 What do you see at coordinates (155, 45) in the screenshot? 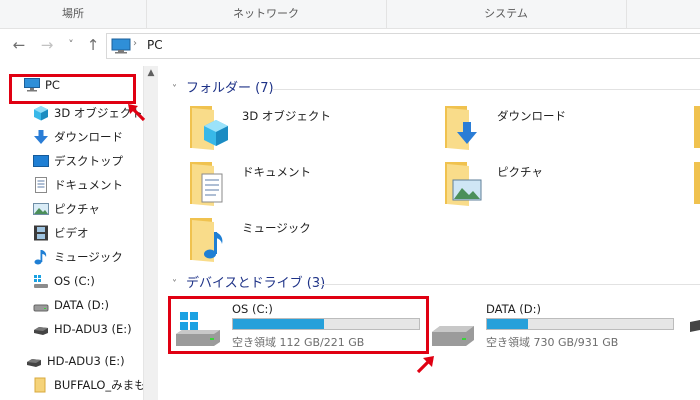
I see `address-path: PC` at bounding box center [155, 45].